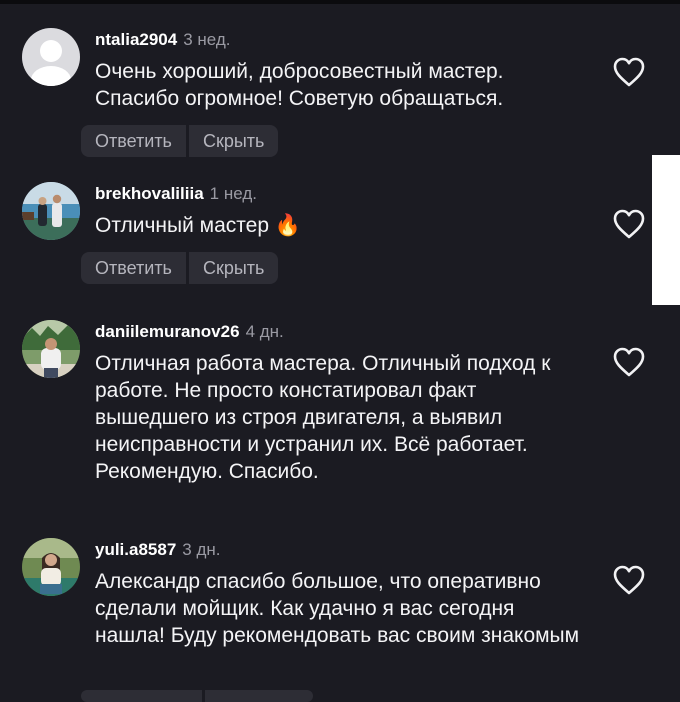 Image resolution: width=680 pixels, height=702 pixels. I want to click on top-divider, so click(340, 2).